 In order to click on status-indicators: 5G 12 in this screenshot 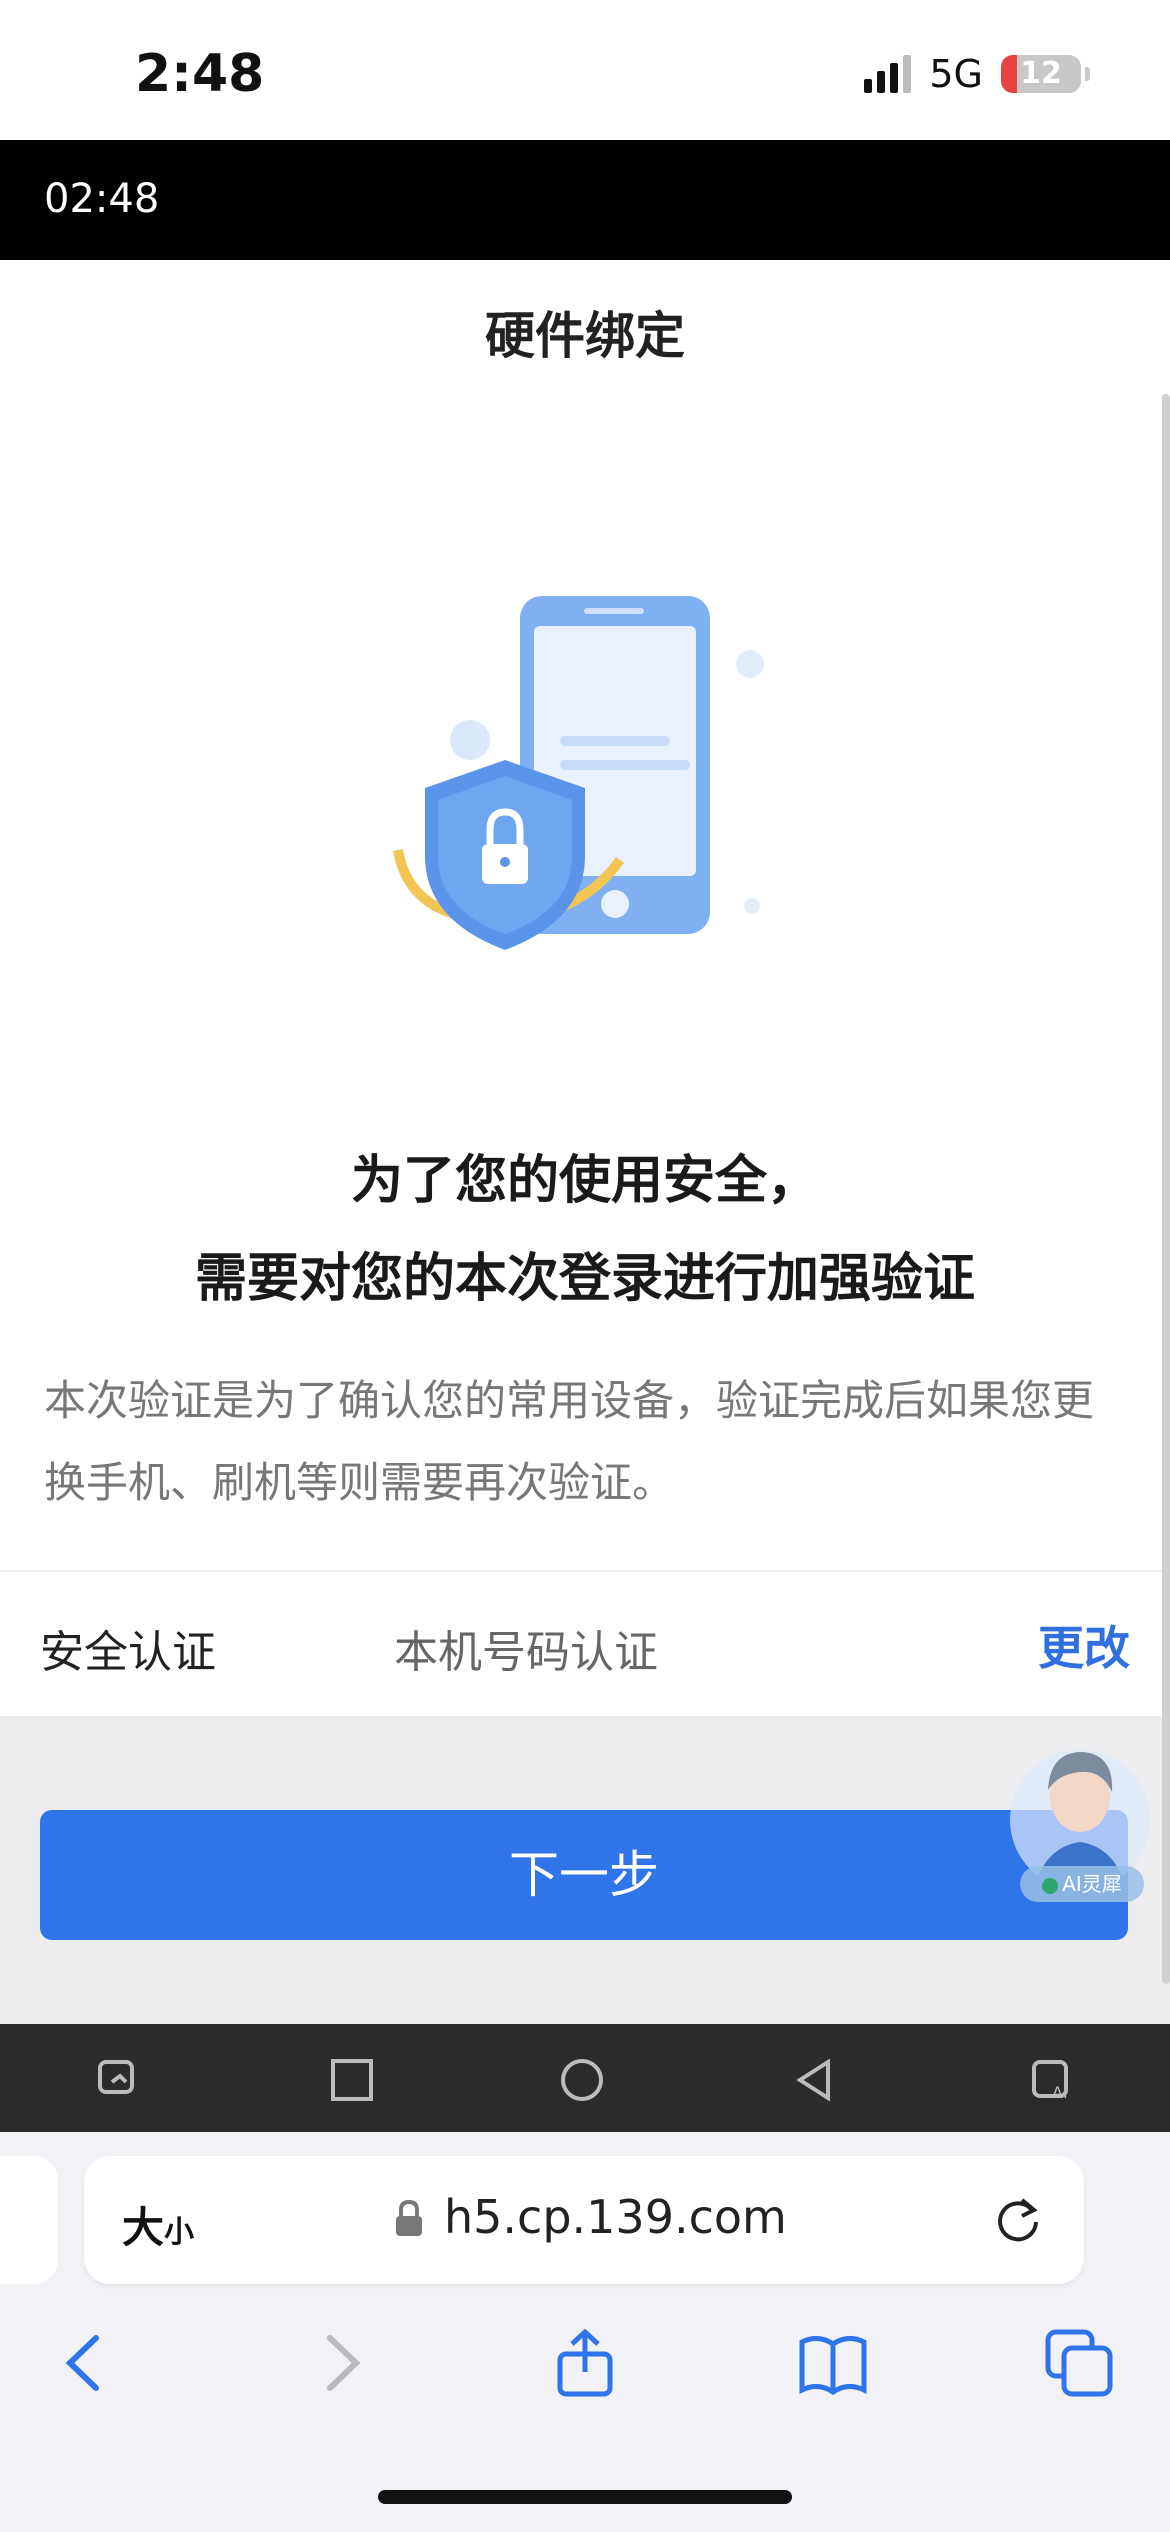, I will do `click(977, 74)`.